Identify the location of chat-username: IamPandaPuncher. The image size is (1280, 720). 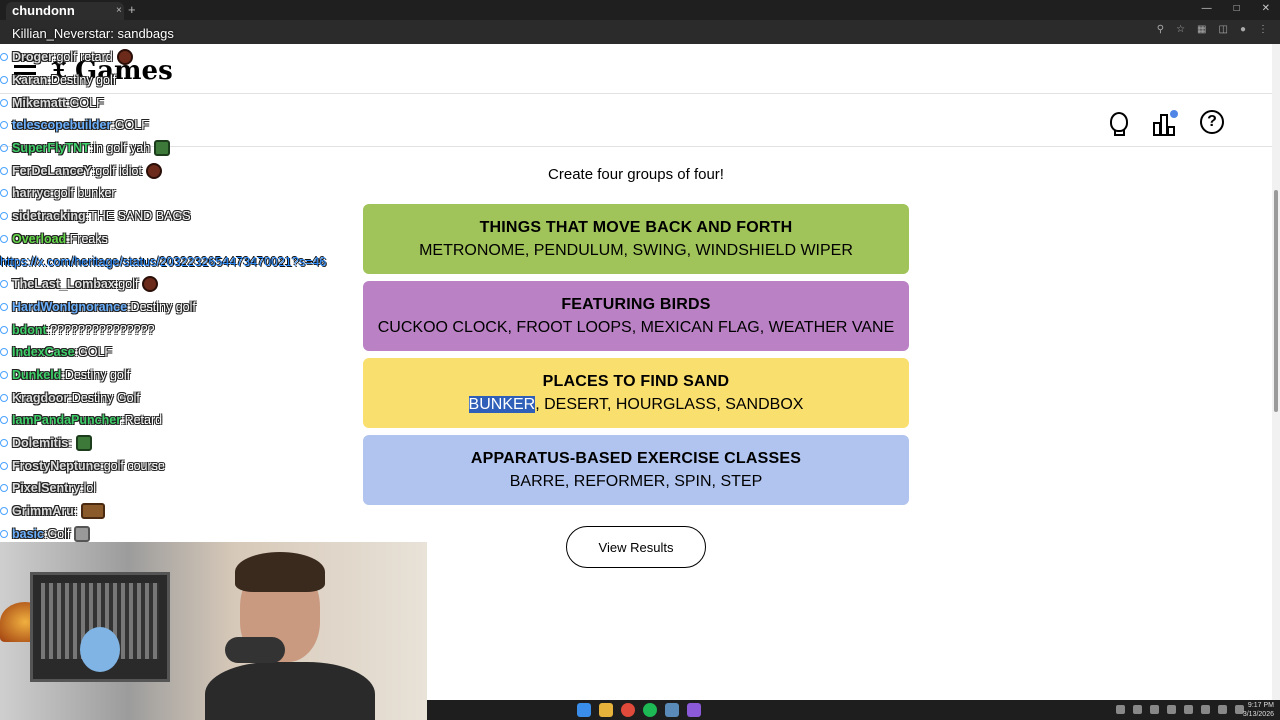
(66, 420).